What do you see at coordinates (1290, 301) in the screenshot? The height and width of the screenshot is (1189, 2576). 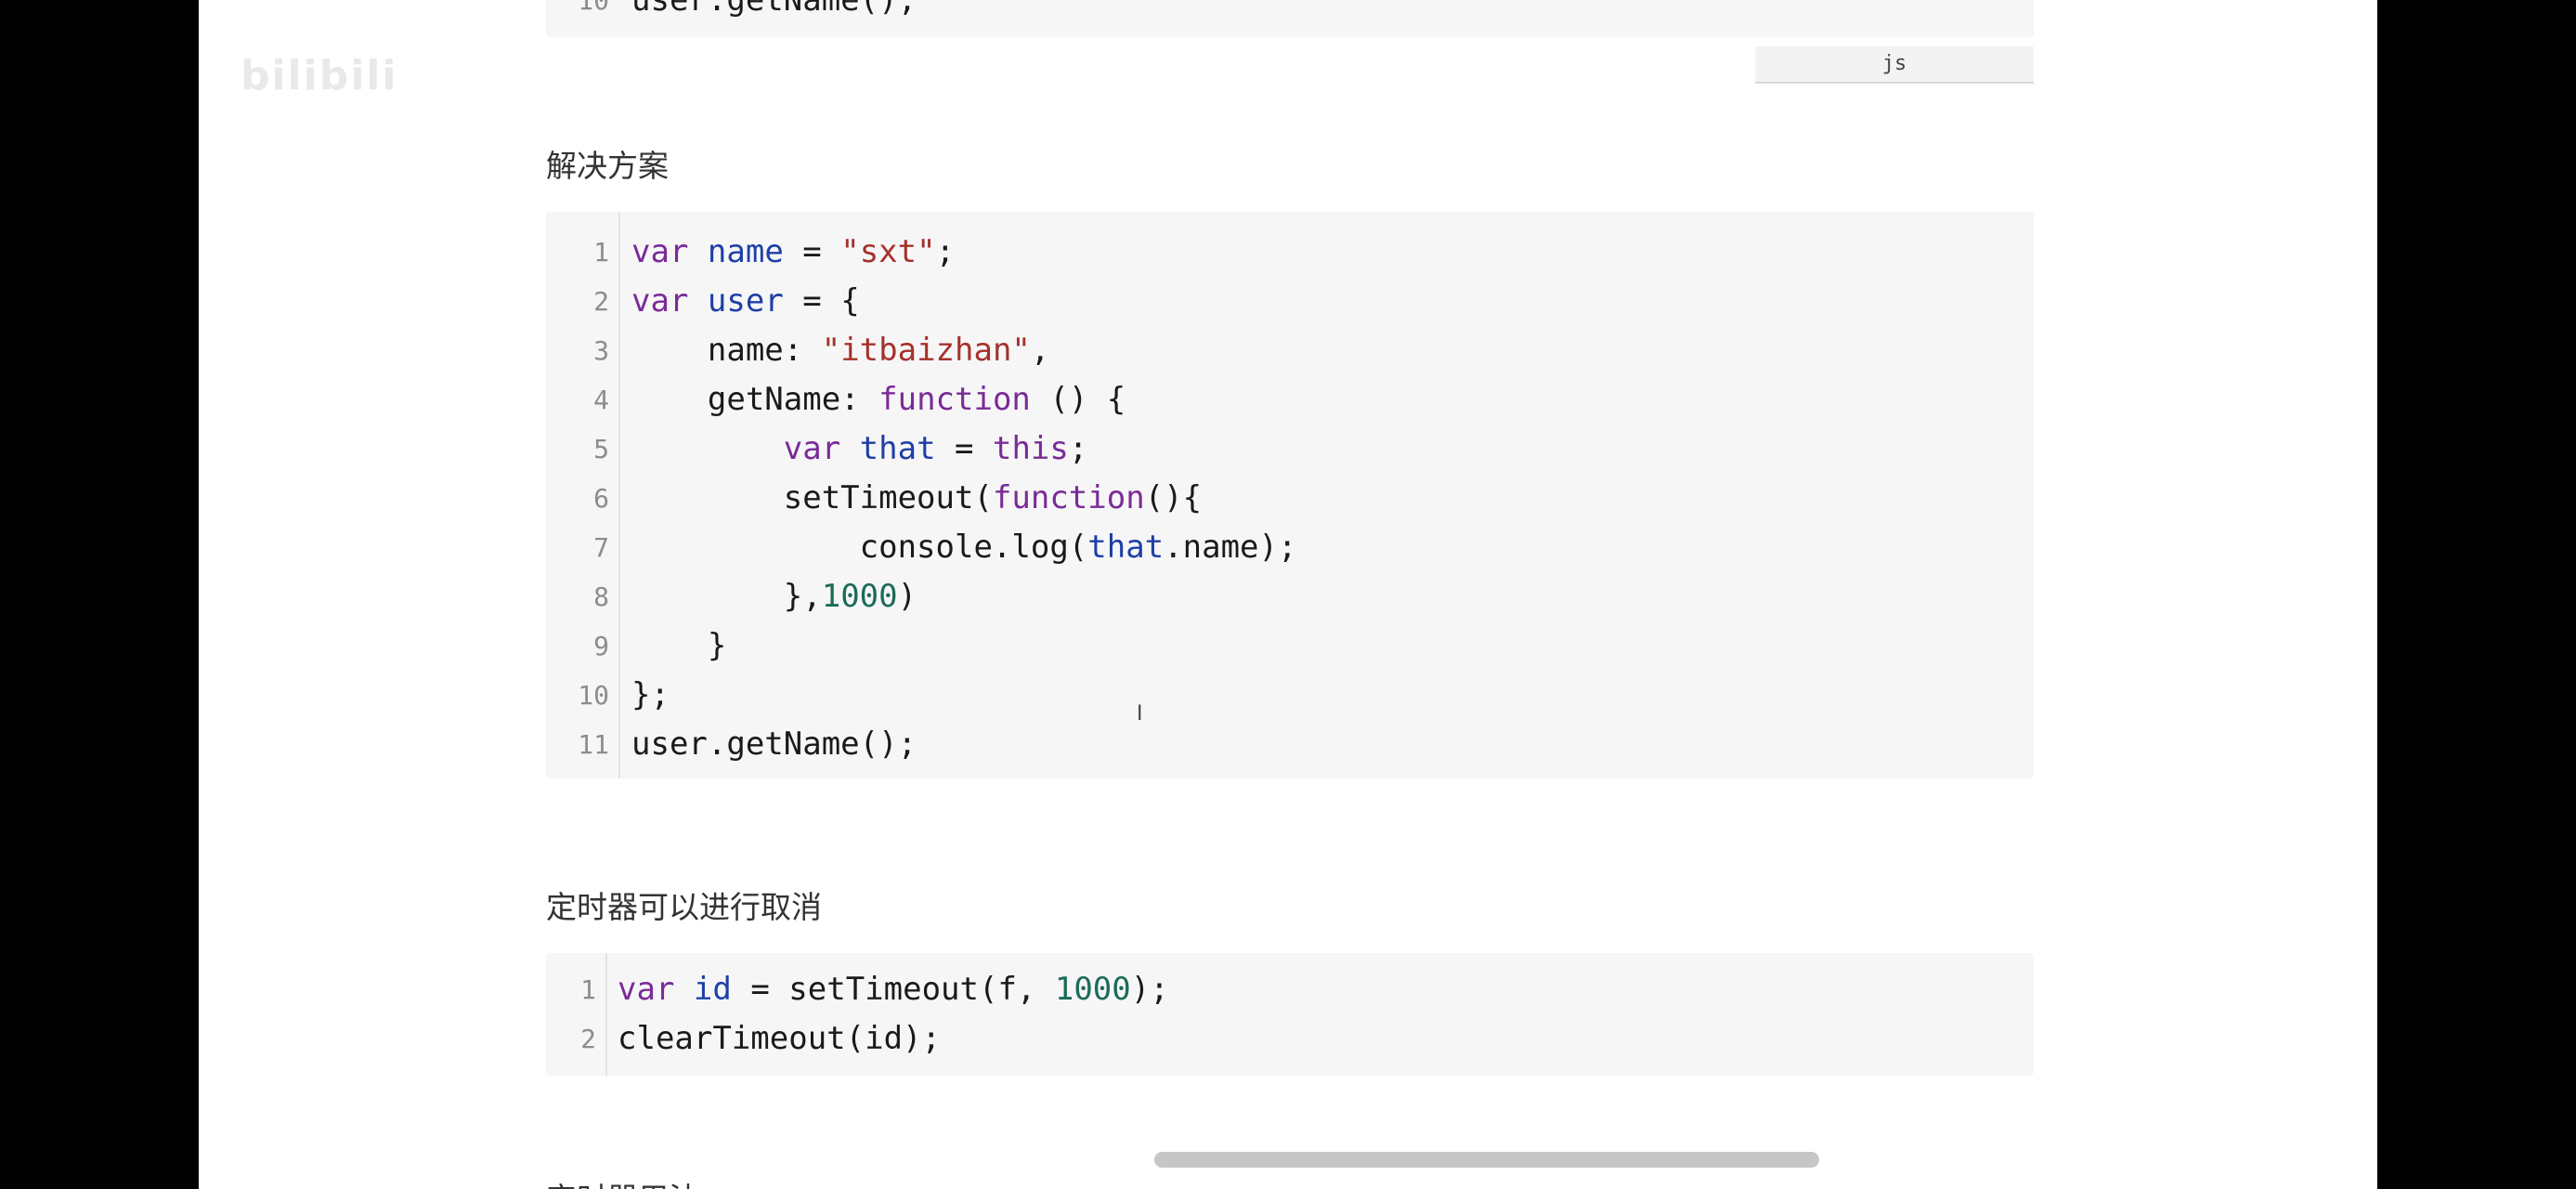 I see `code-line: 2 var user = {` at bounding box center [1290, 301].